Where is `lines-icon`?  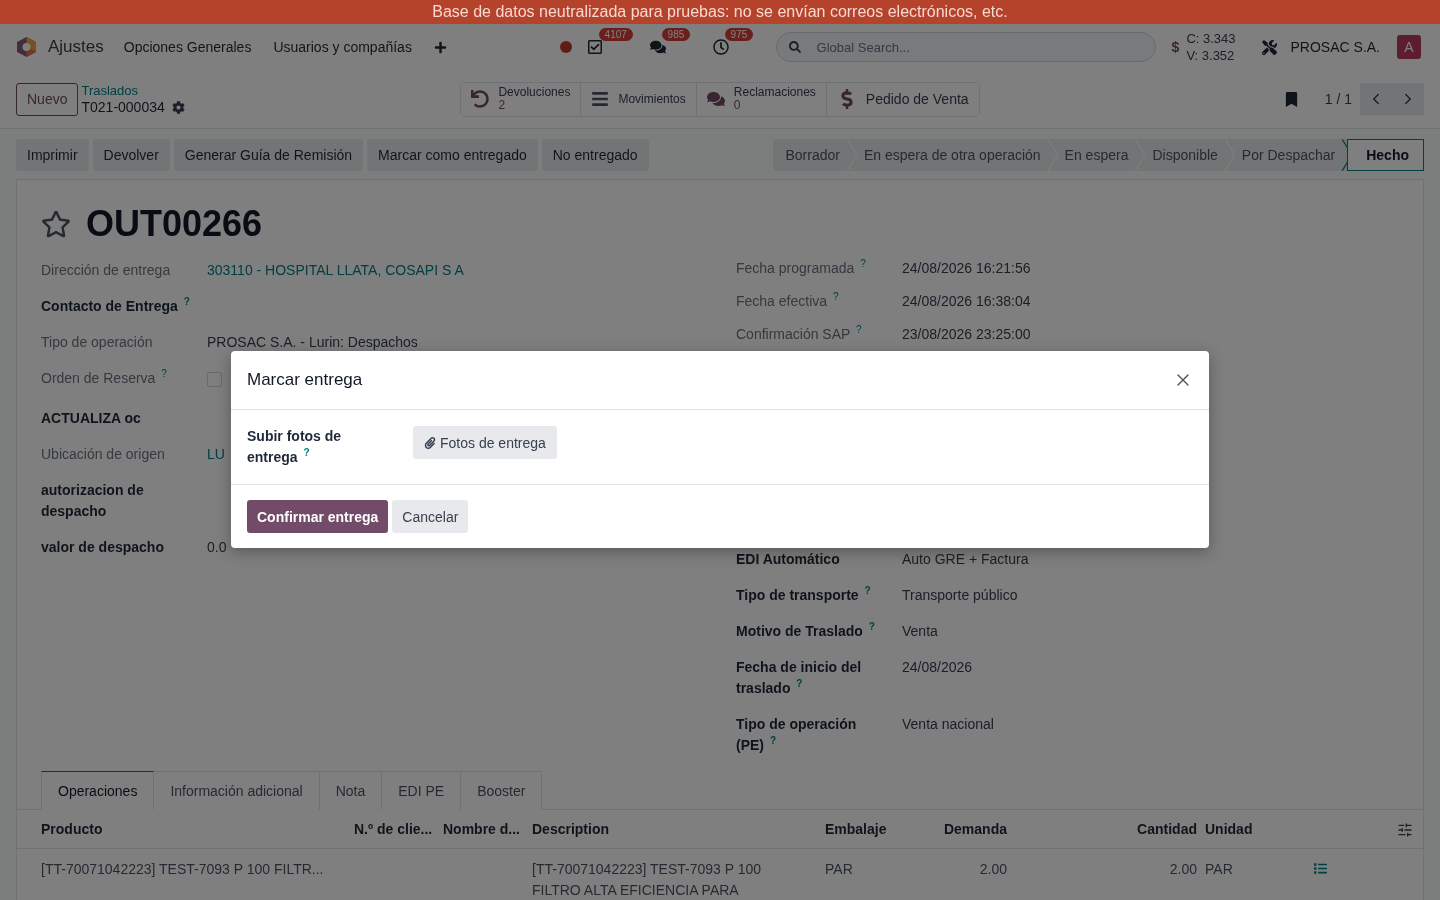 lines-icon is located at coordinates (600, 99).